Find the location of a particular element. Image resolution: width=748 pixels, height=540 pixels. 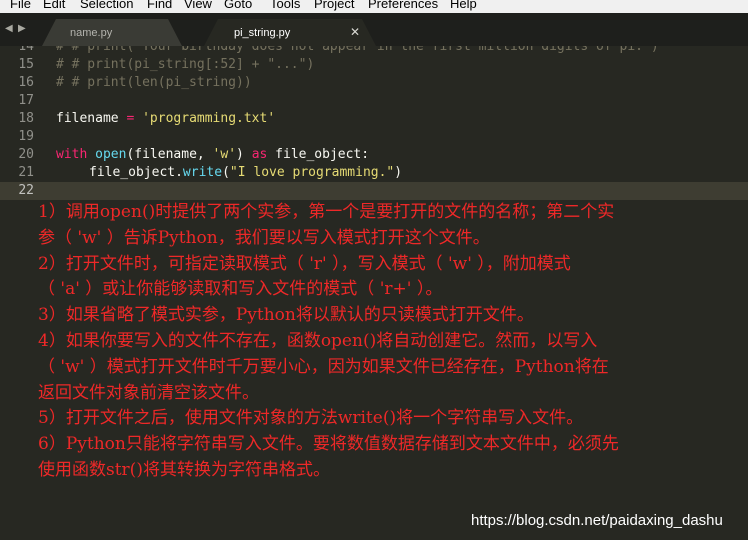

code-line: 18 filename = 'programming.txt' is located at coordinates (374, 119).